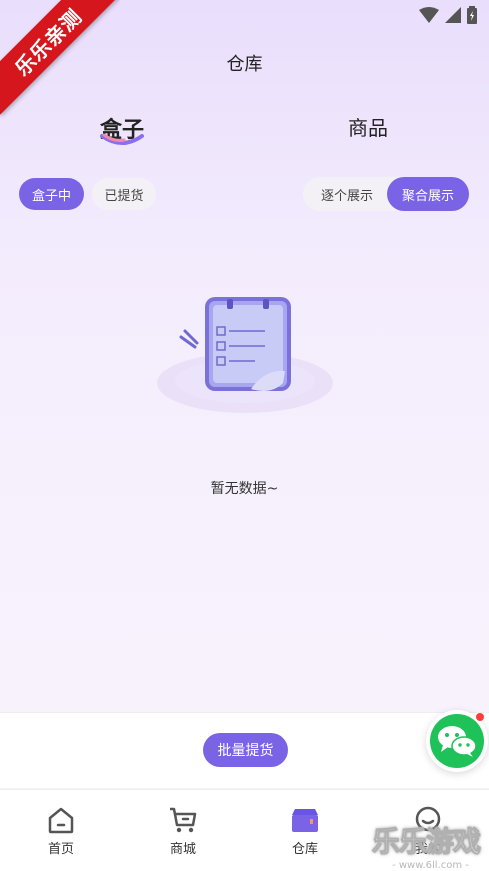 This screenshot has height=871, width=489. I want to click on nav-home: 首页, so click(61, 831).